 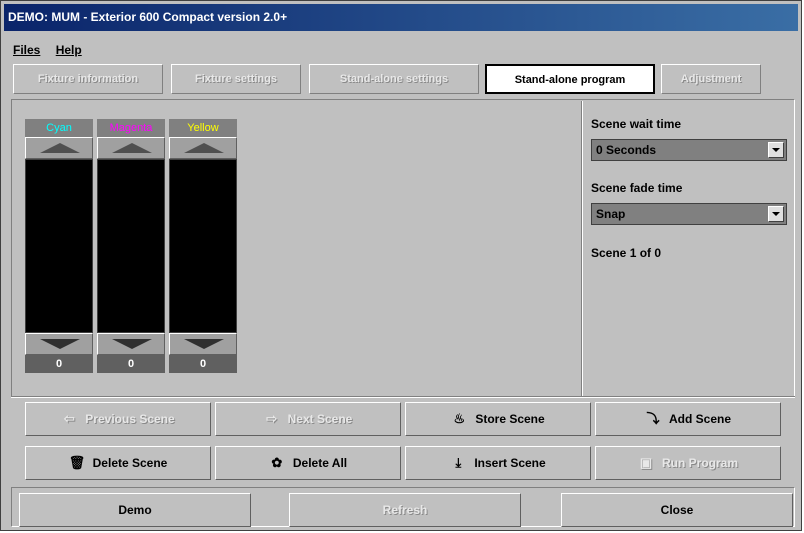 I want to click on fader-label-magenta: Magenta, so click(x=131, y=128).